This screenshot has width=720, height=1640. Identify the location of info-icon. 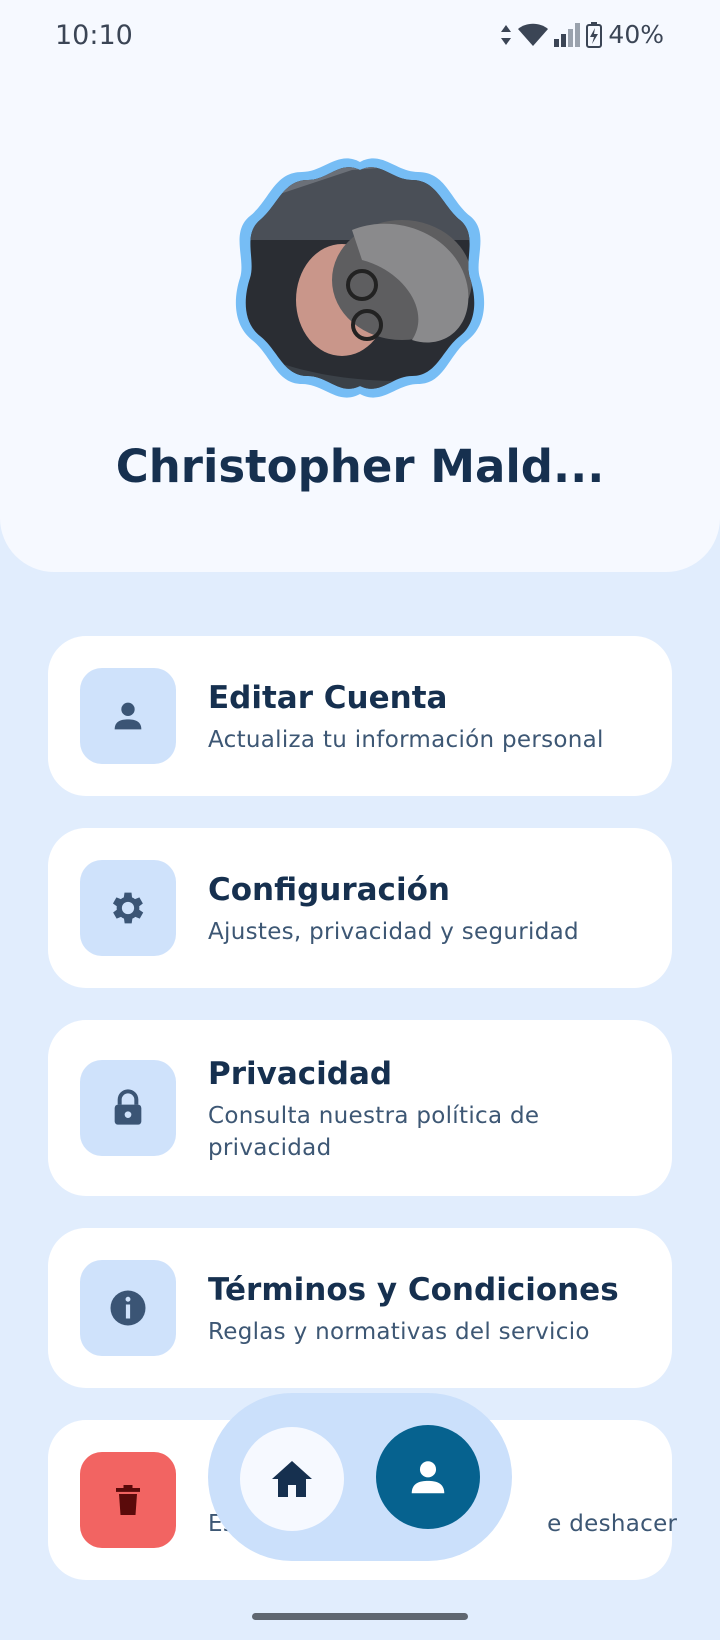
(128, 1308).